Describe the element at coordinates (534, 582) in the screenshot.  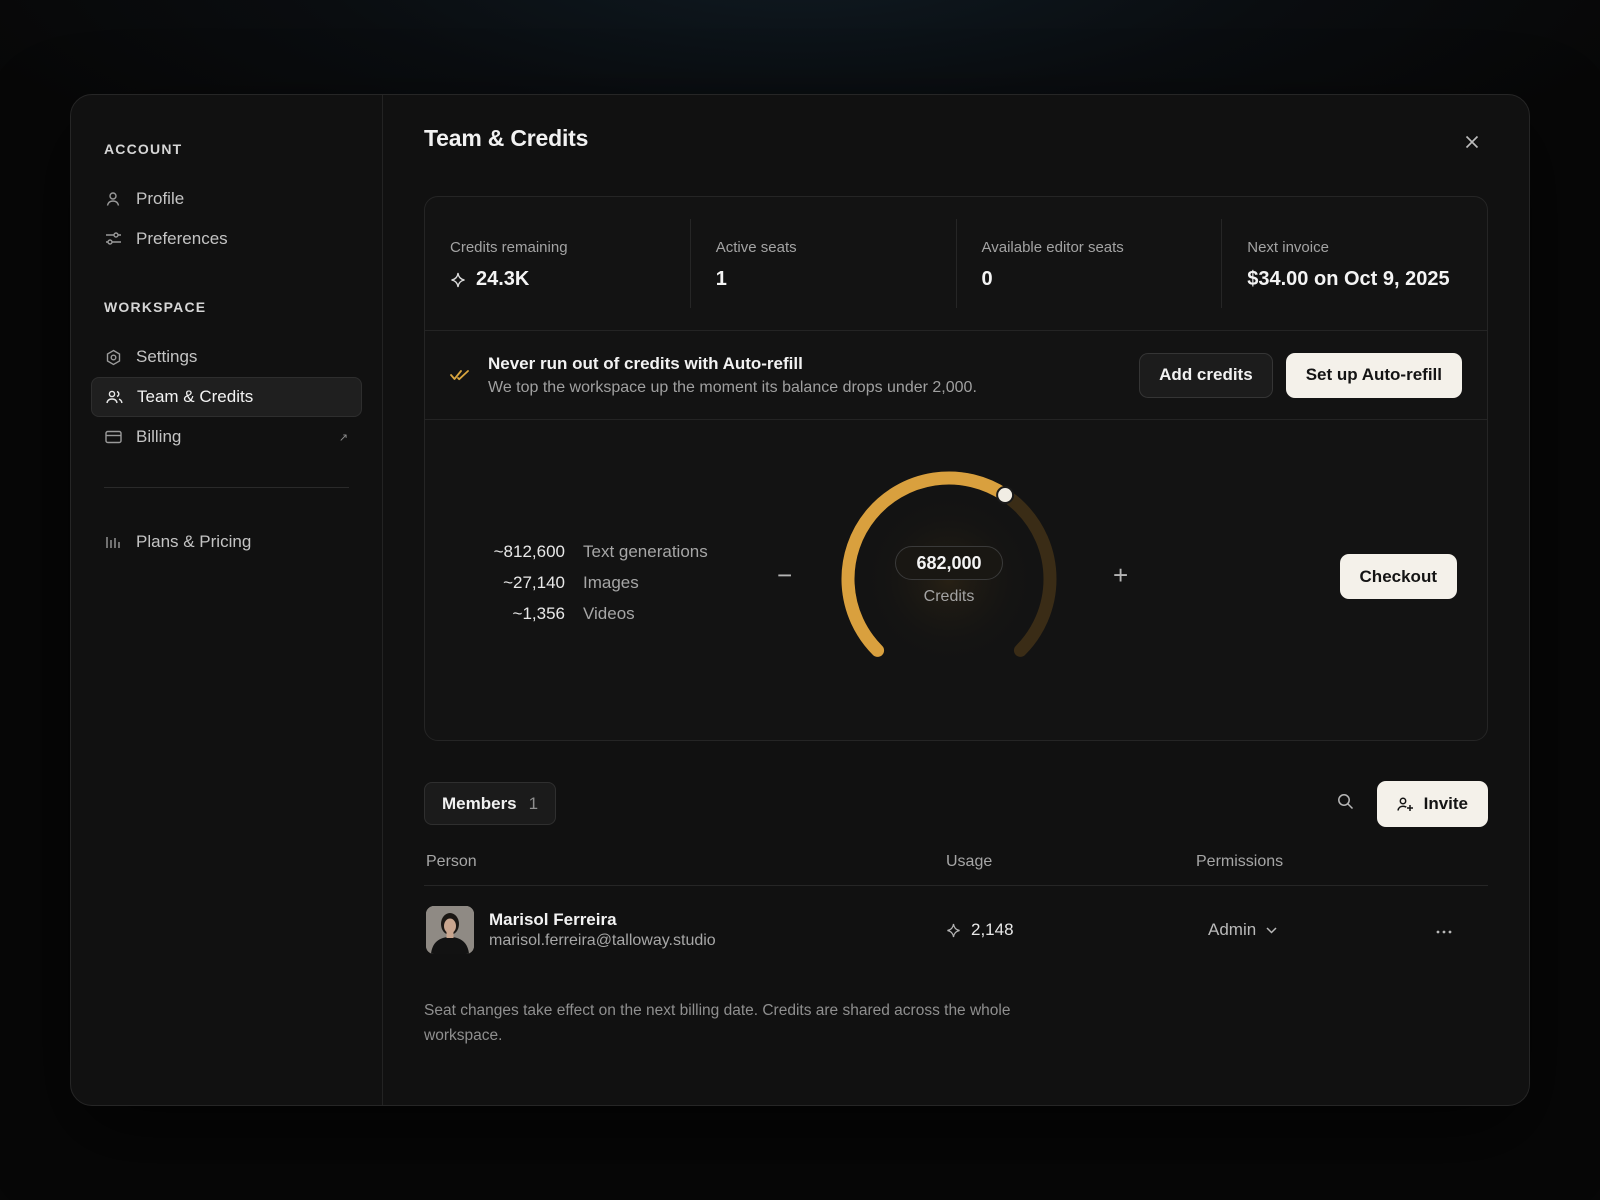
I see `yield-amount: ~27,140` at that location.